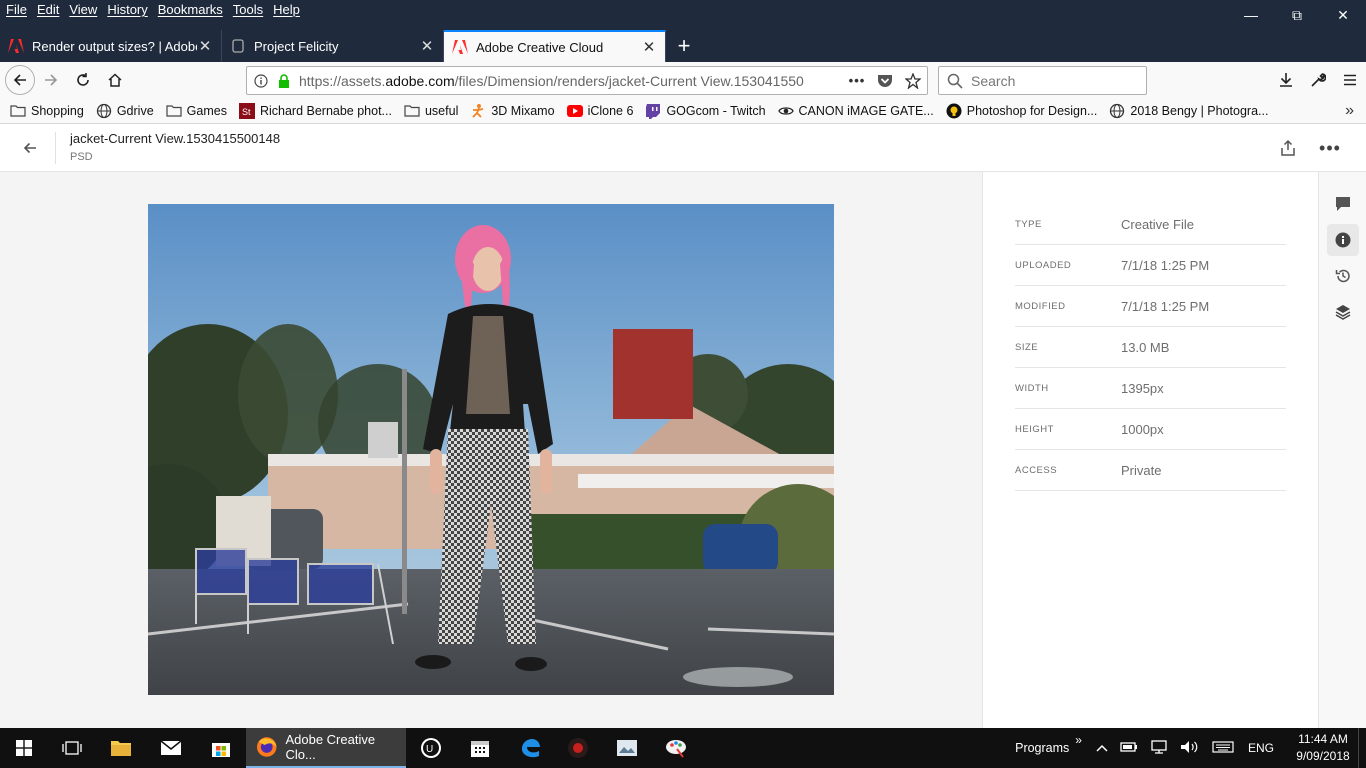 This screenshot has height=768, width=1366. I want to click on app-button-paint, so click(676, 748).